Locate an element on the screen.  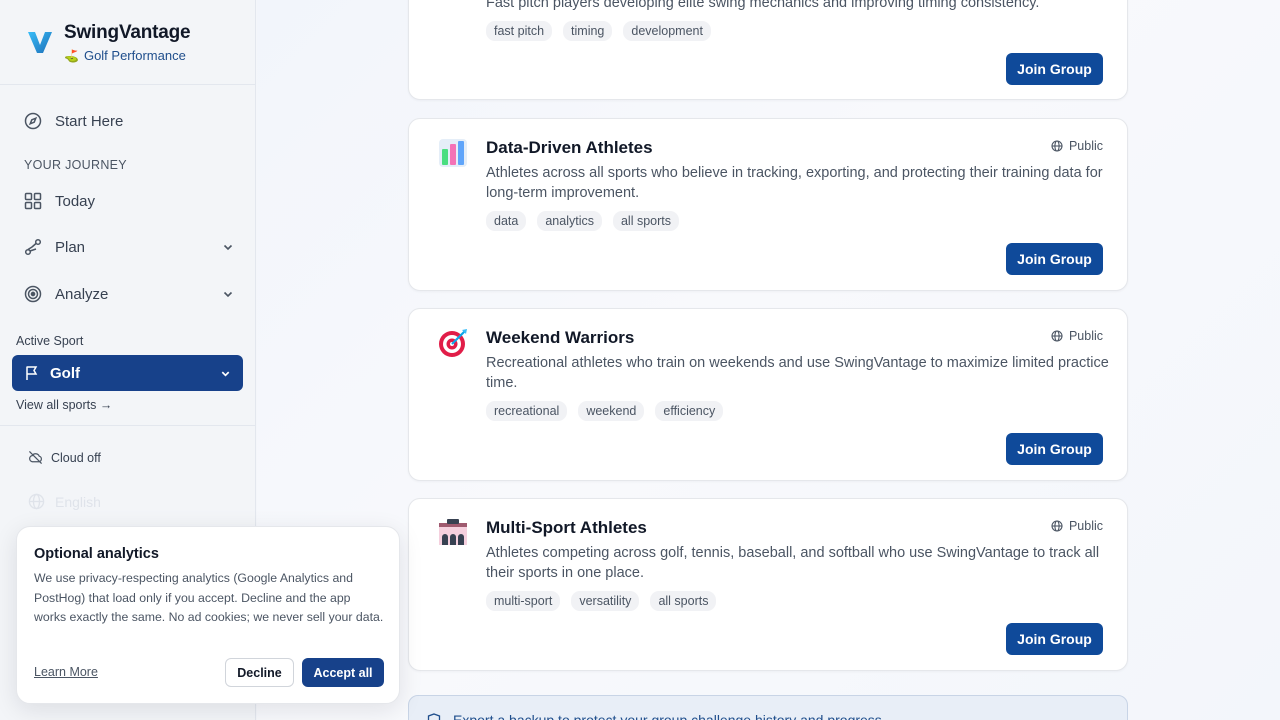
golf-flag-icon: ⛳ is located at coordinates (71, 55).